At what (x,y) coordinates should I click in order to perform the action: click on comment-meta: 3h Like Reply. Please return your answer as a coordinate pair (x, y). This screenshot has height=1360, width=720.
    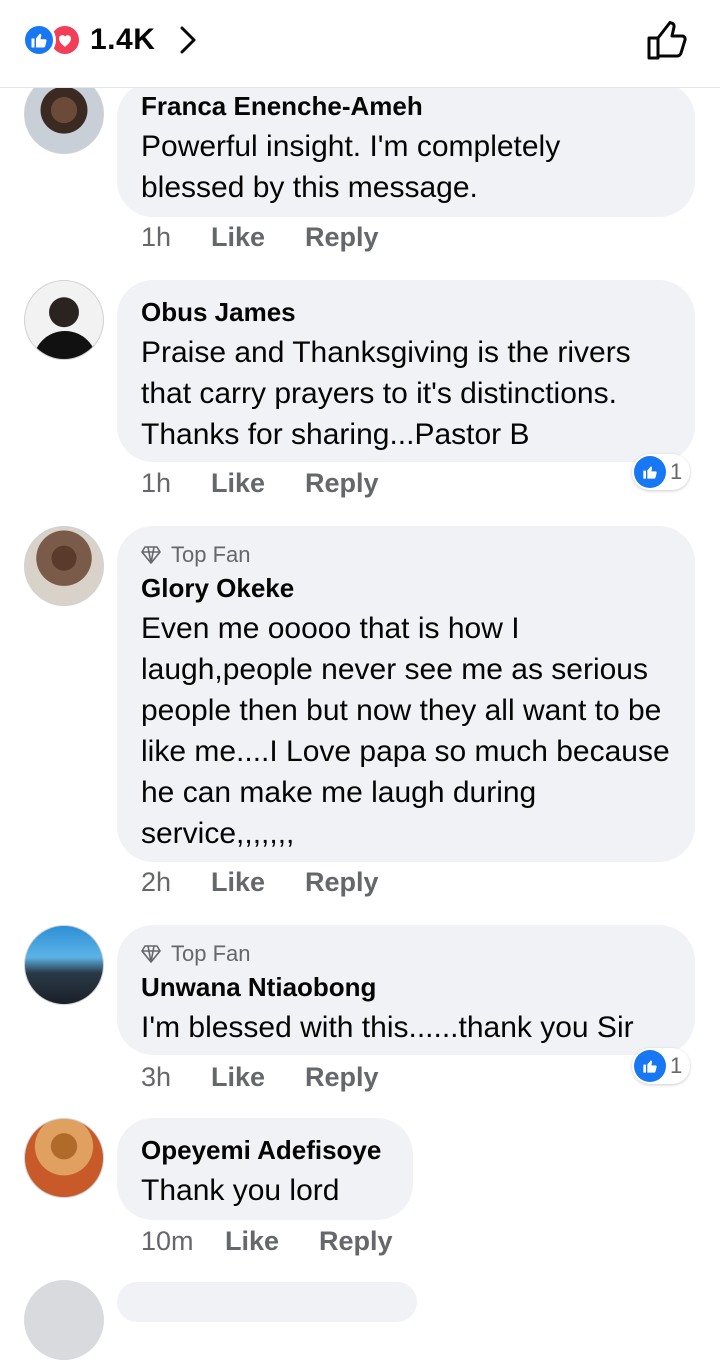
    Looking at the image, I should click on (260, 1077).